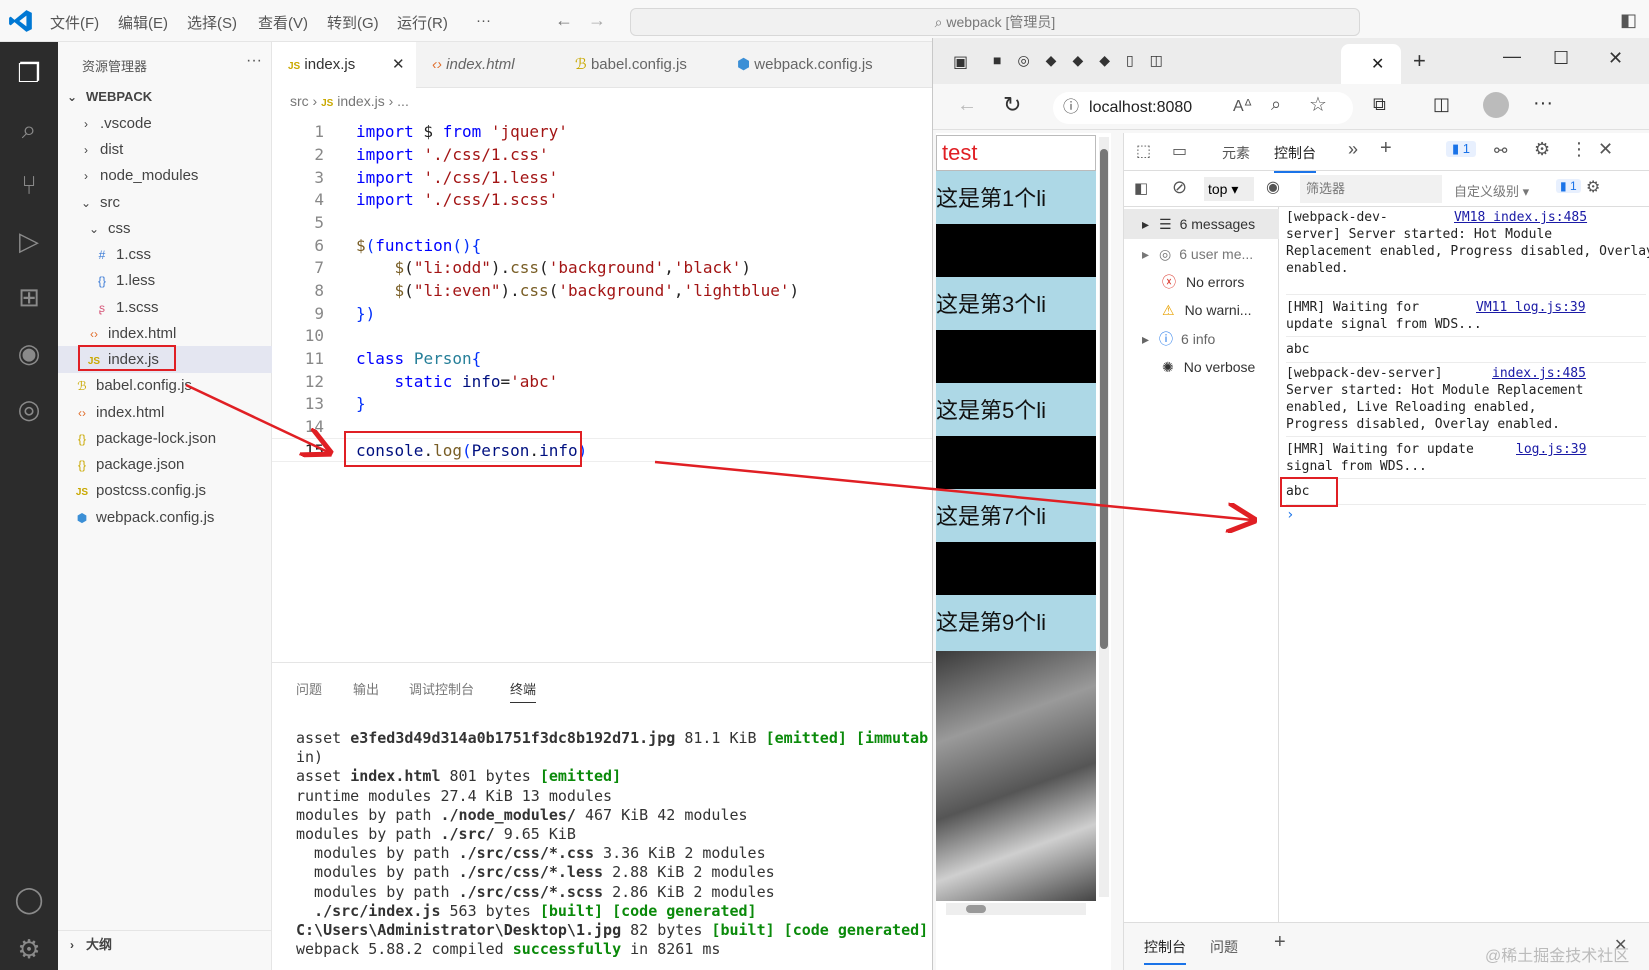  What do you see at coordinates (1104, 517) in the screenshot?
I see `page-scrollbar` at bounding box center [1104, 517].